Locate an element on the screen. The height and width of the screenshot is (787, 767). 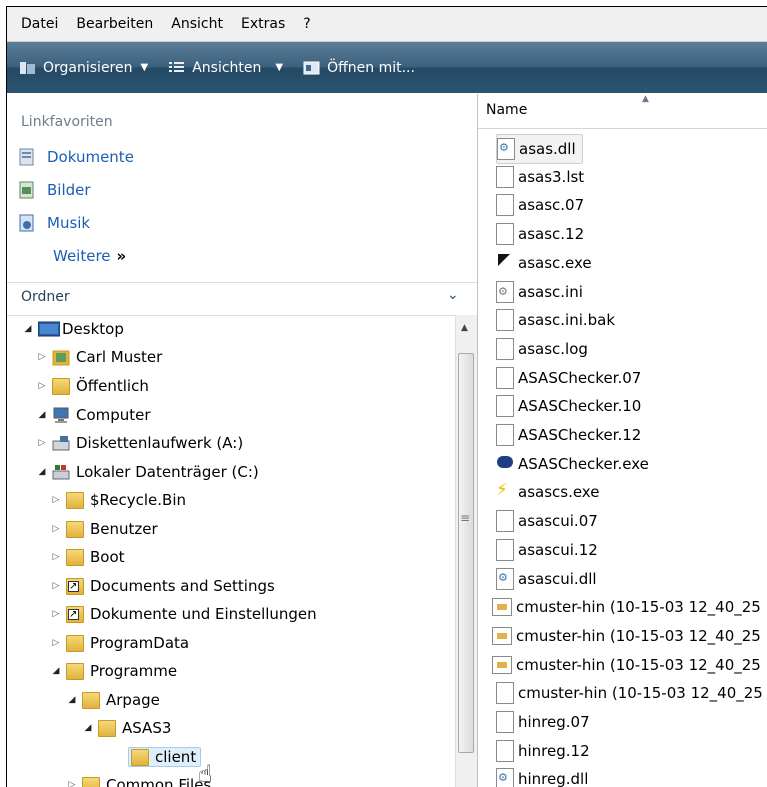
chevron-down-icon: ▼ is located at coordinates (145, 67).